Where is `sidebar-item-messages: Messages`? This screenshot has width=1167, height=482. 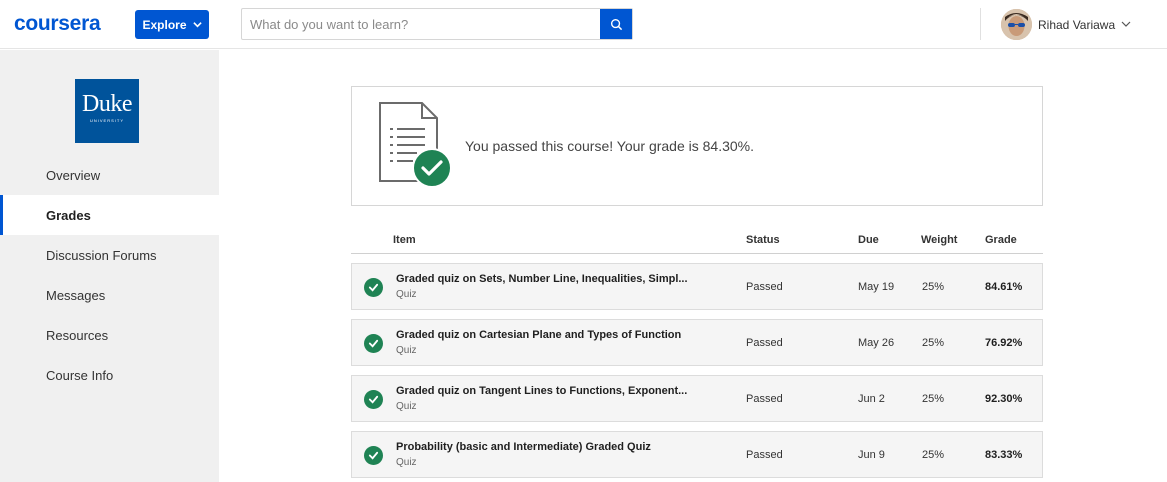
sidebar-item-messages: Messages is located at coordinates (109, 295).